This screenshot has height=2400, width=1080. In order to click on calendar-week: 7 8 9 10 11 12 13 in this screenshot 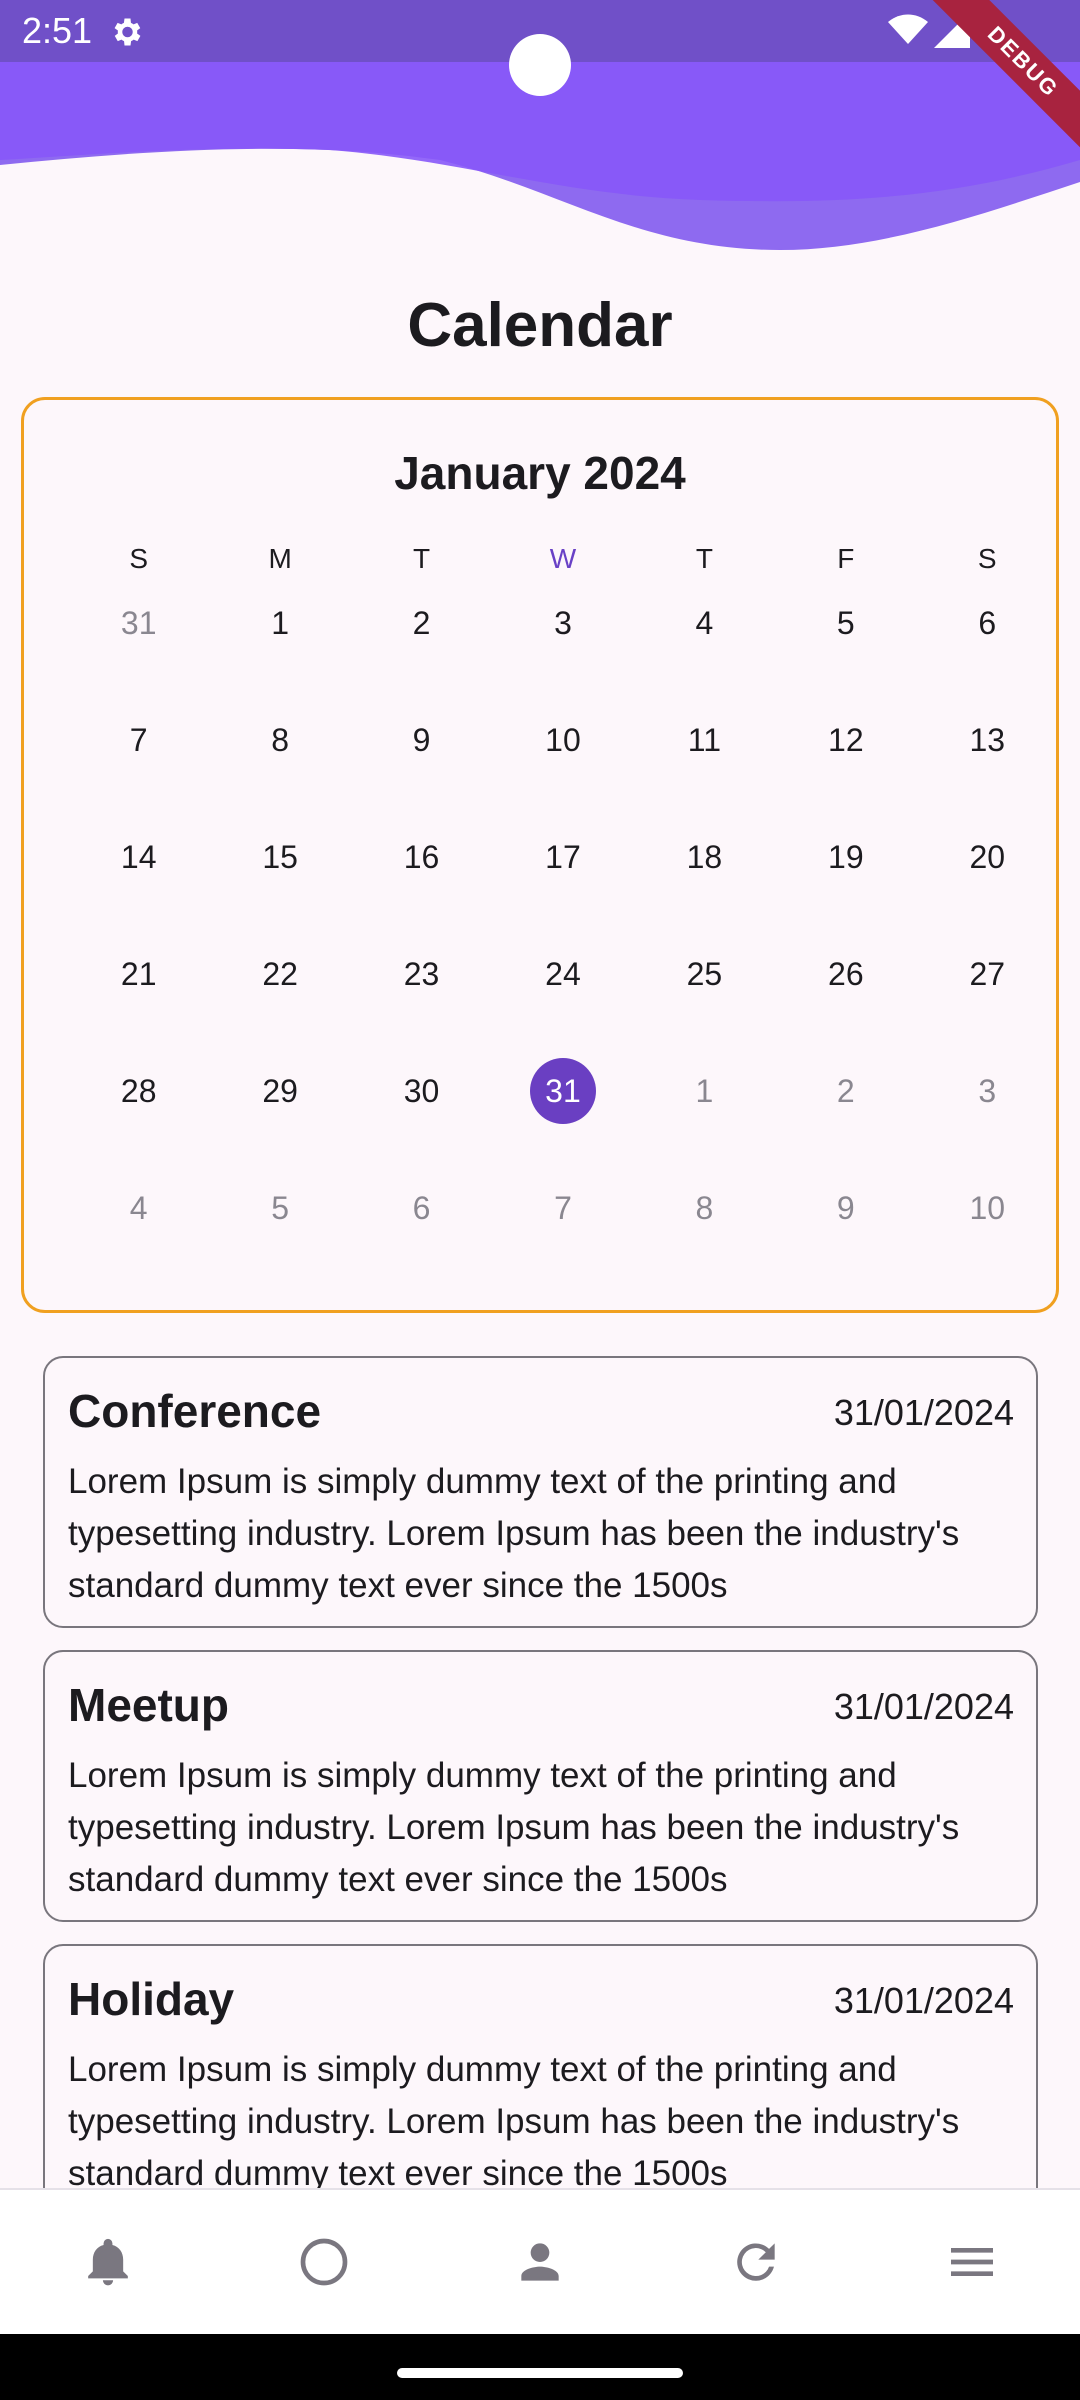, I will do `click(563, 765)`.